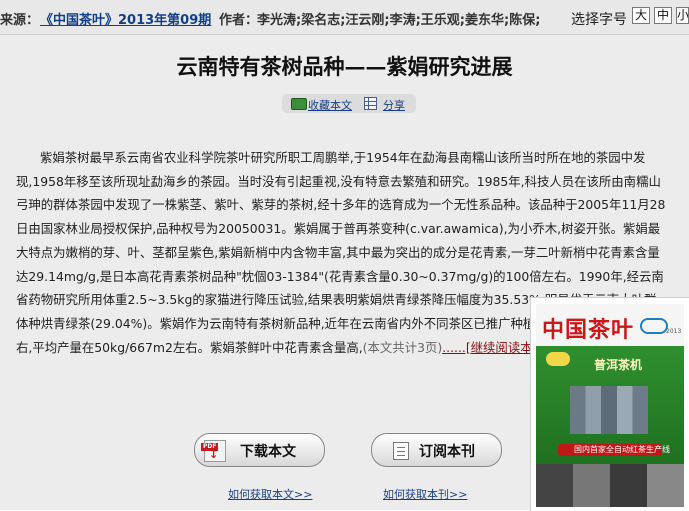  Describe the element at coordinates (268, 452) in the screenshot. I see `download-label: 下载本文` at that location.